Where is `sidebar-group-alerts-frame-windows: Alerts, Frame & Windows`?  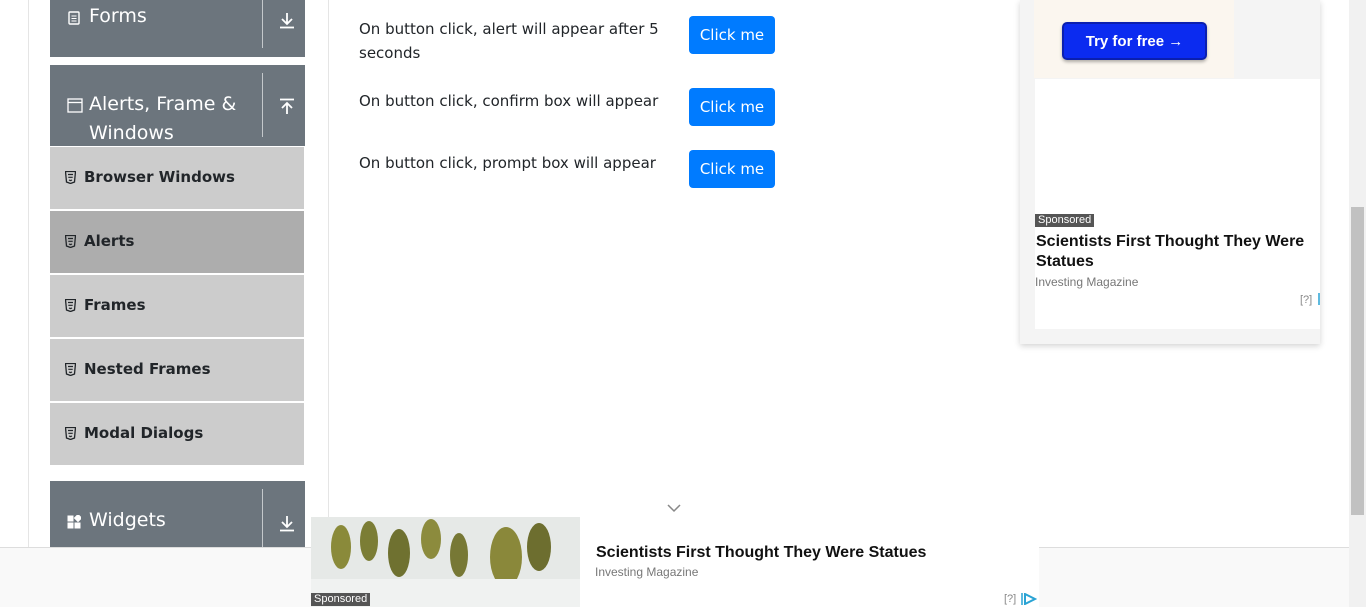
sidebar-group-alerts-frame-windows: Alerts, Frame & Windows is located at coordinates (177, 105).